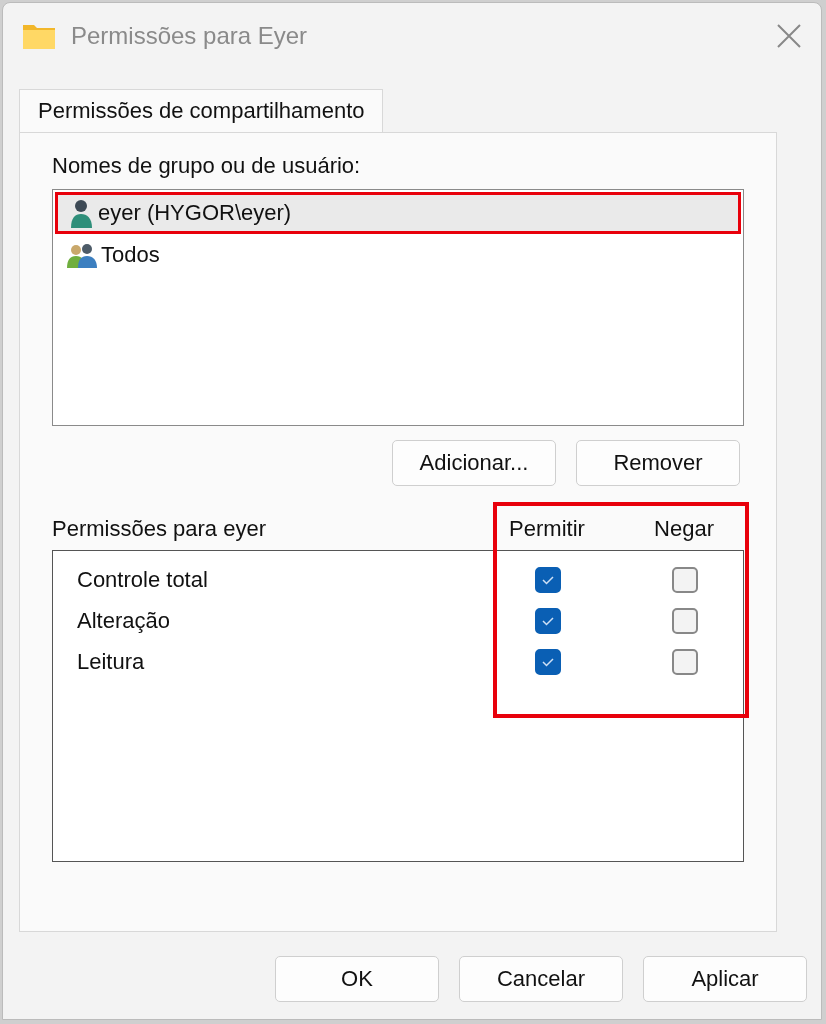  What do you see at coordinates (82, 213) in the screenshot?
I see `user-icon` at bounding box center [82, 213].